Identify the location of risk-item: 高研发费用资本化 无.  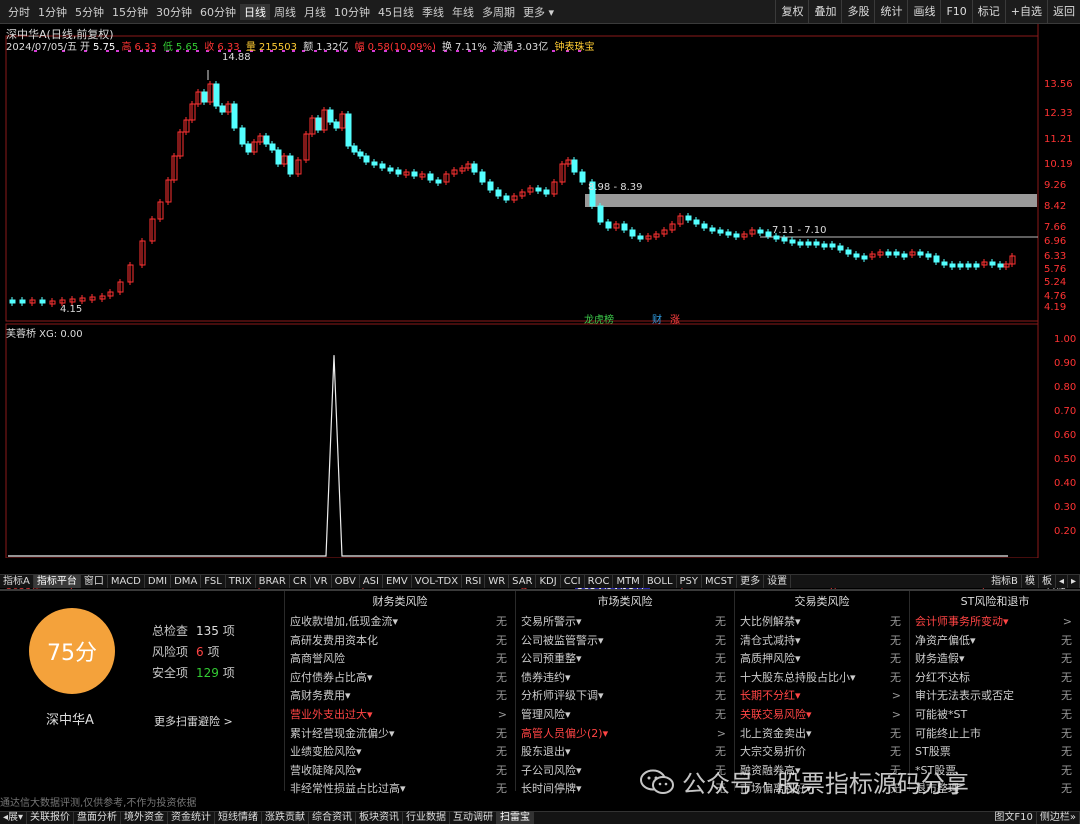
(400, 641).